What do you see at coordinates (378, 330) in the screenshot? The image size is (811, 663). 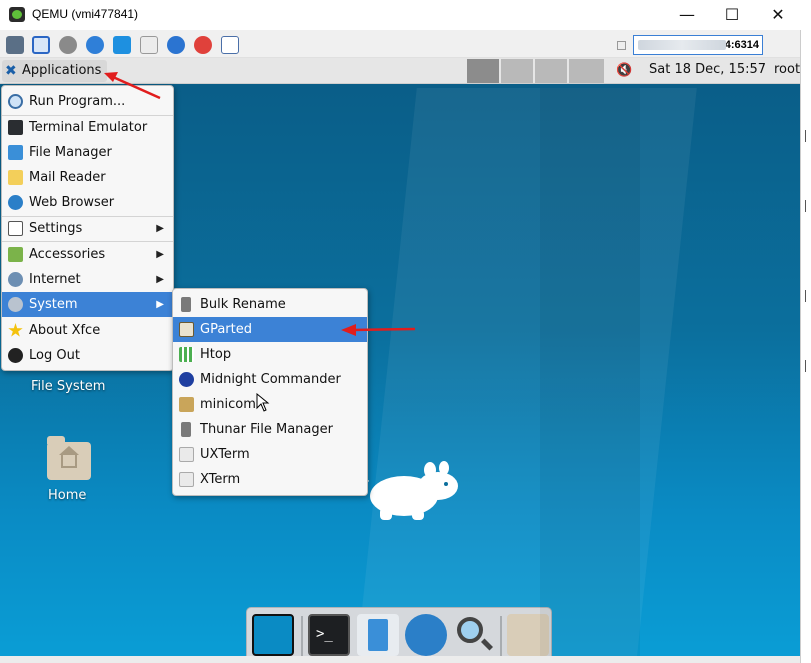 I see `annotation-arrow-gparted` at bounding box center [378, 330].